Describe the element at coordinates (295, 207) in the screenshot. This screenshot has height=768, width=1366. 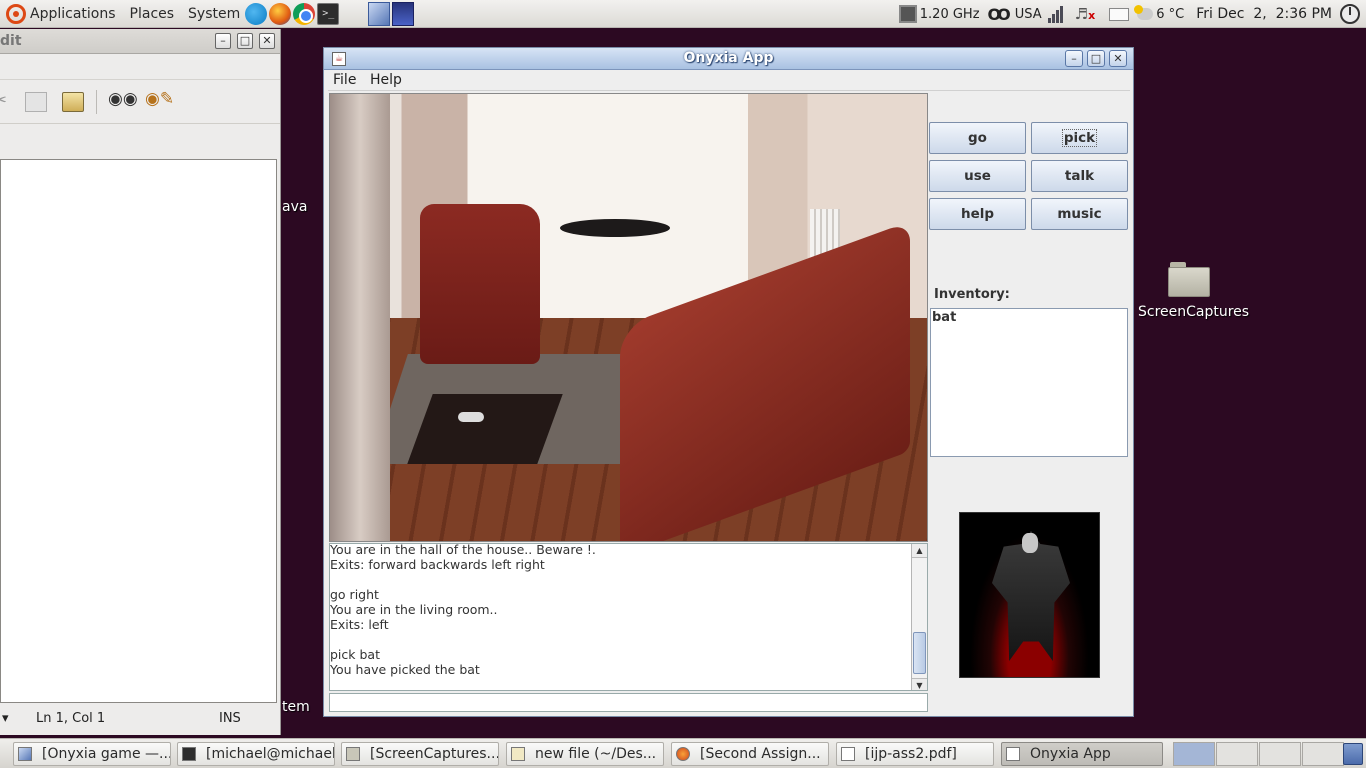
I see `desktop-partial-label-java: ava` at that location.